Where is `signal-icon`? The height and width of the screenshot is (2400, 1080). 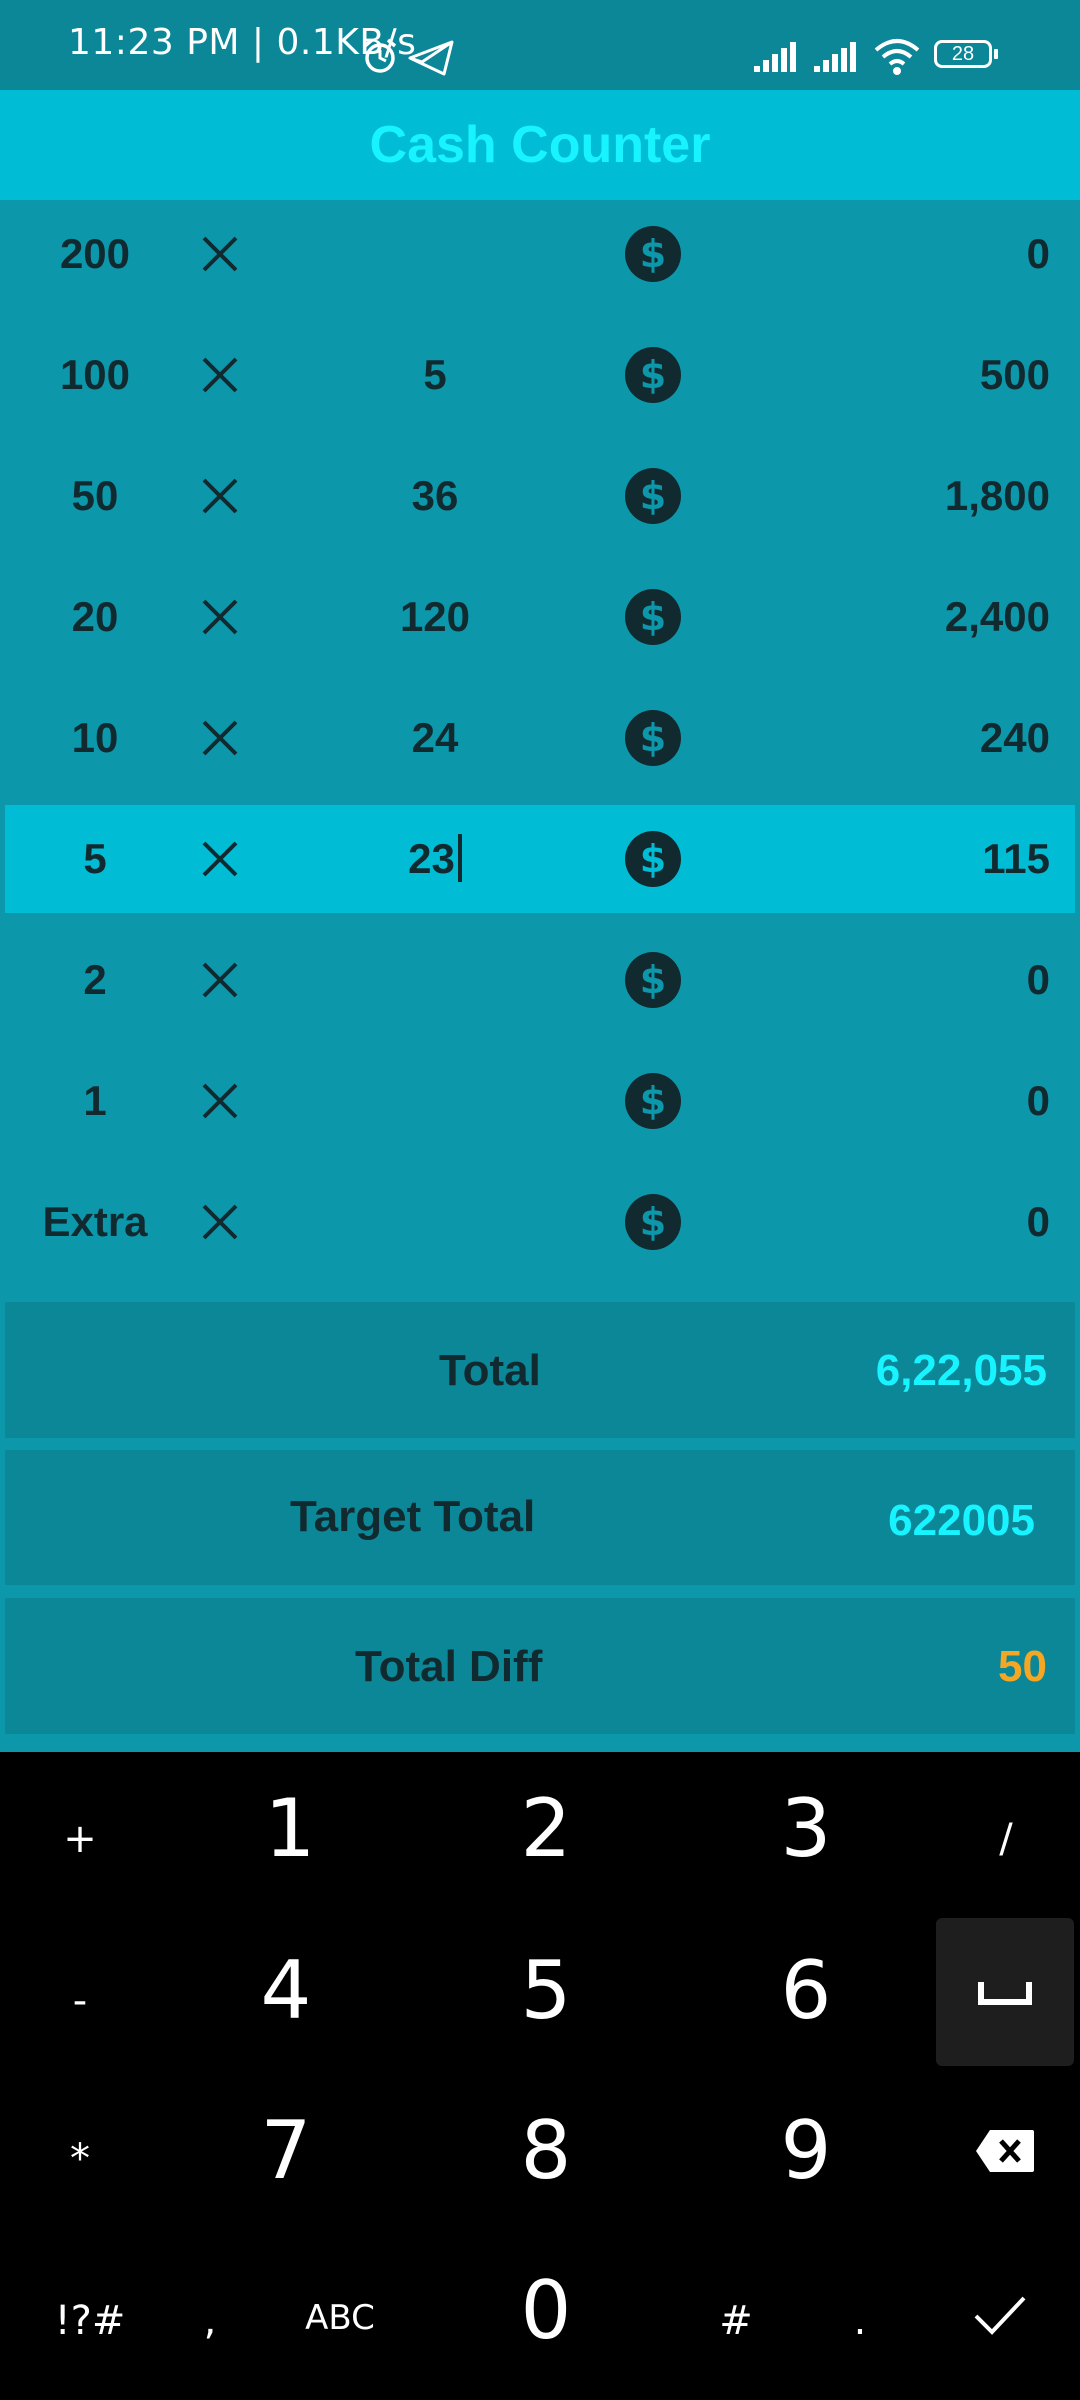
signal-icon is located at coordinates (775, 57).